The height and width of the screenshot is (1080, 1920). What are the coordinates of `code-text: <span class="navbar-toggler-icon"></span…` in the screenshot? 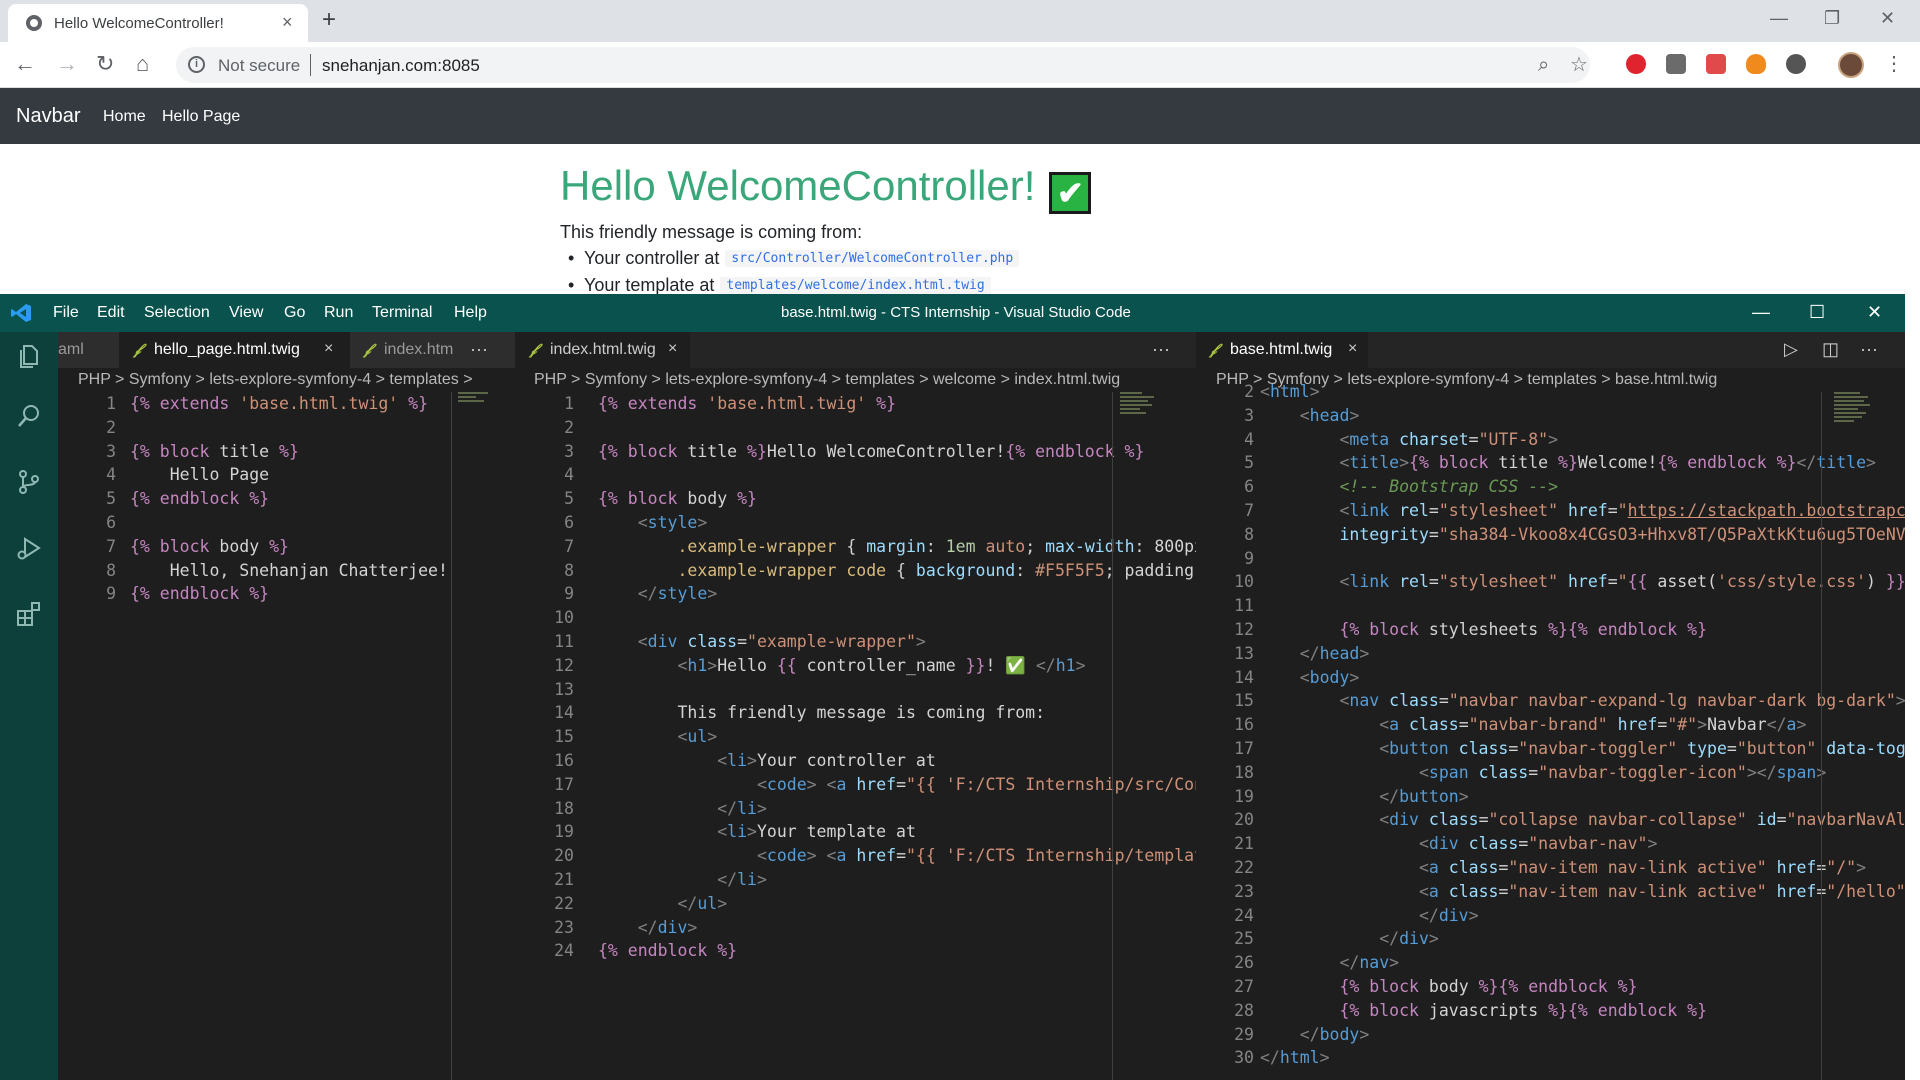 It's located at (1543, 773).